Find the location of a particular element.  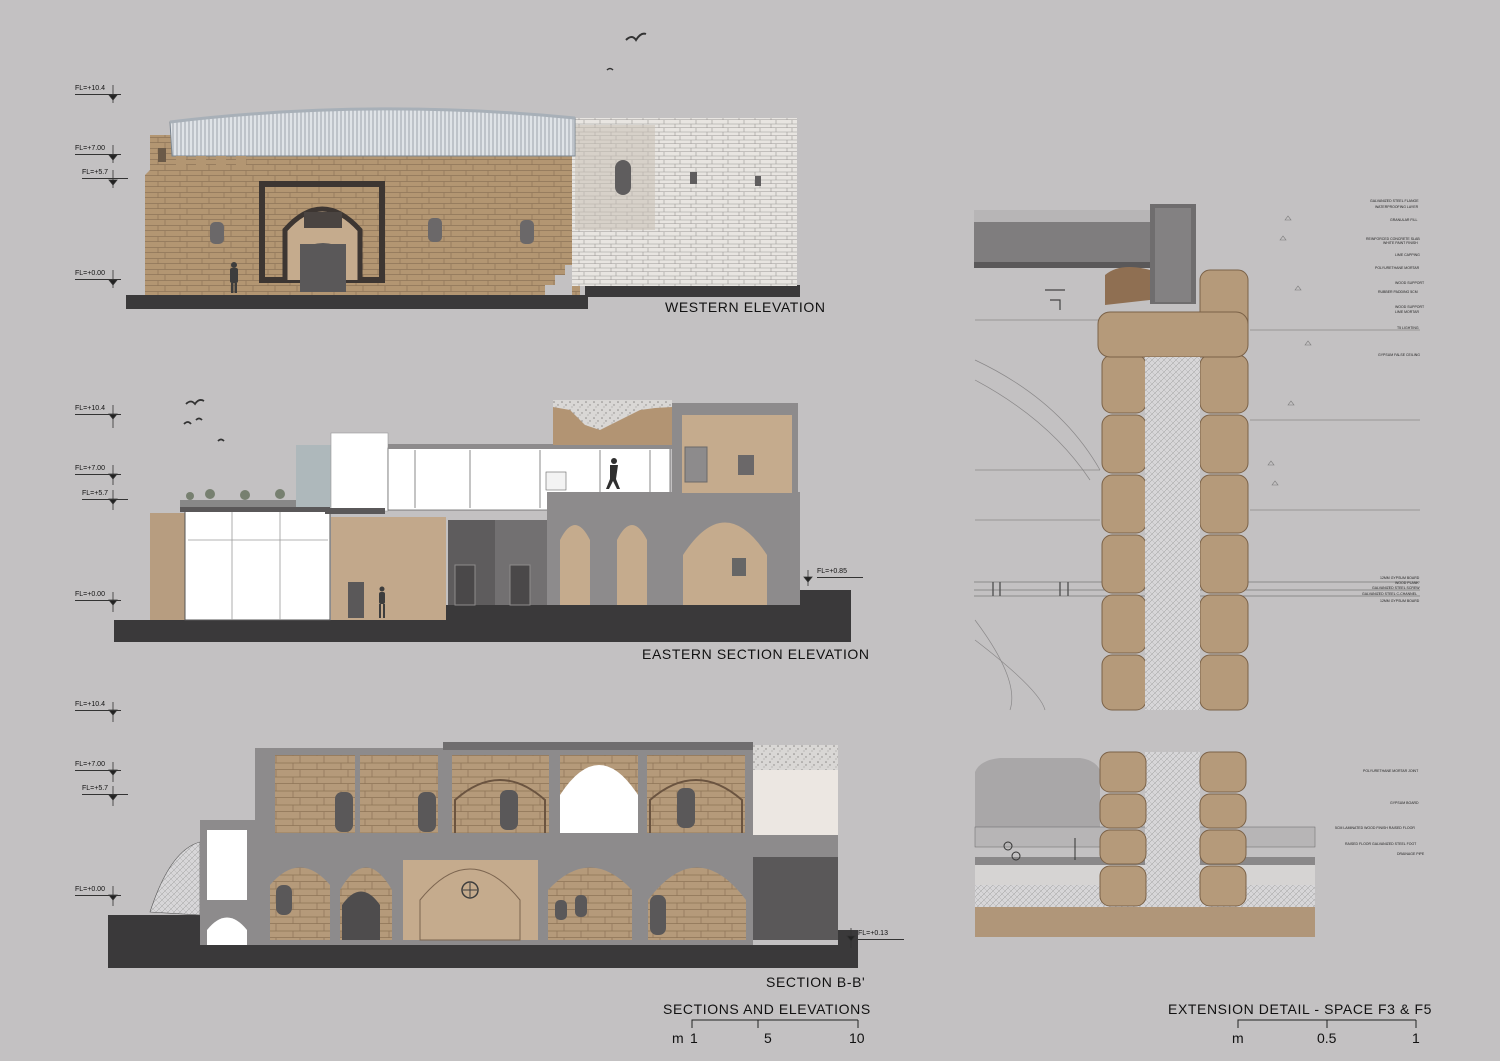

scale-bar-left is located at coordinates (1054, 1023).